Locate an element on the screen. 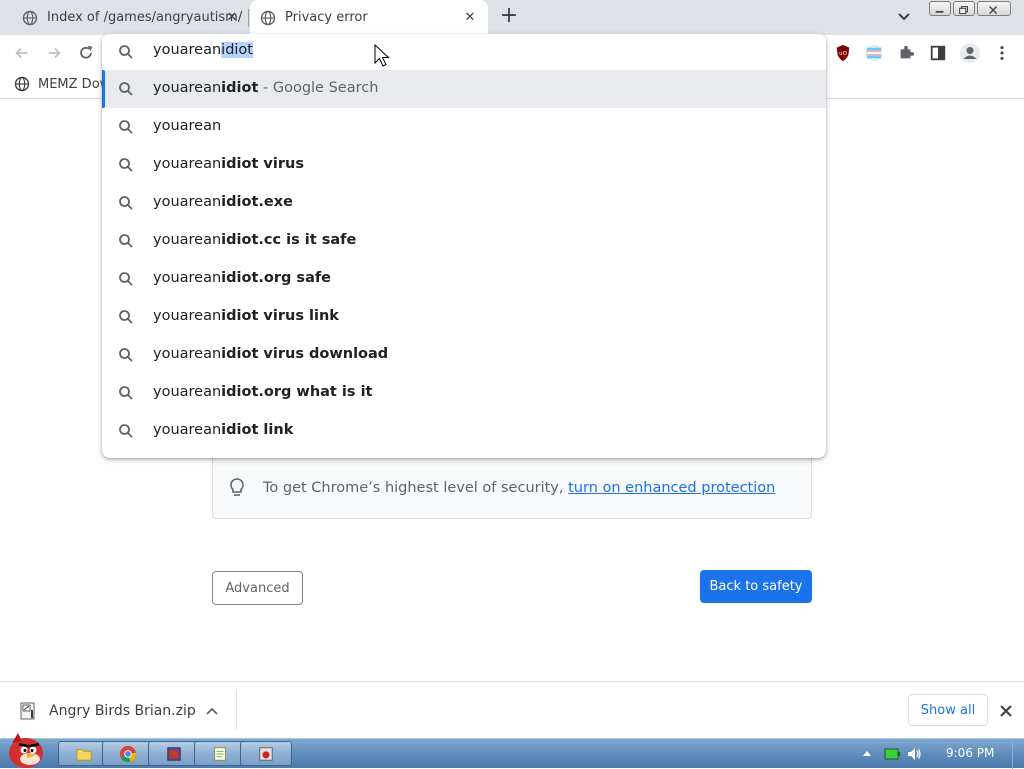 This screenshot has width=1024, height=769. more-menu-icon is located at coordinates (1002, 53).